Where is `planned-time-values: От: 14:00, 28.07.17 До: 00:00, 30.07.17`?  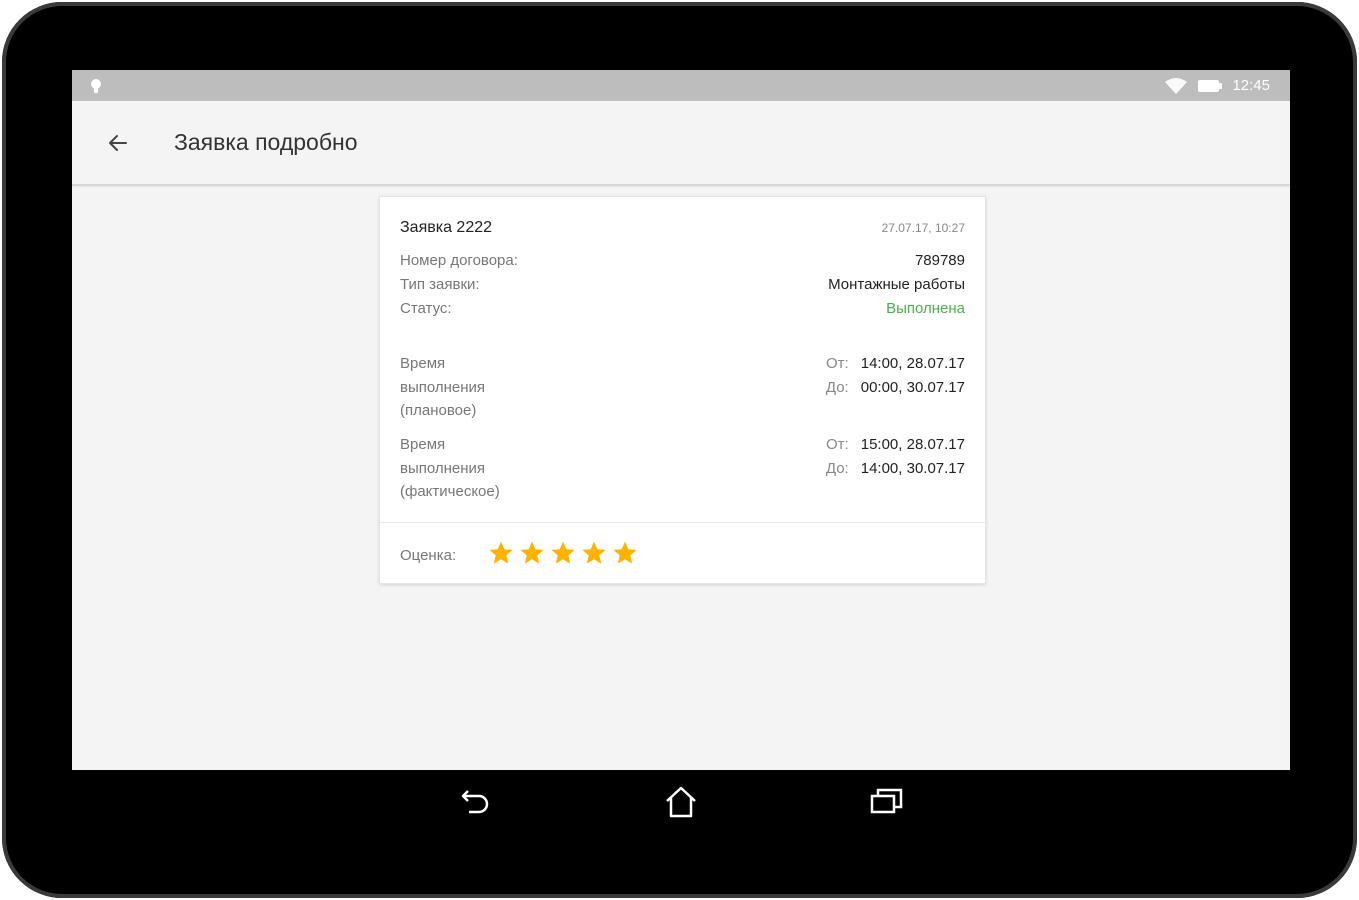
planned-time-values: От: 14:00, 28.07.17 До: 00:00, 30.07.17 is located at coordinates (894, 376).